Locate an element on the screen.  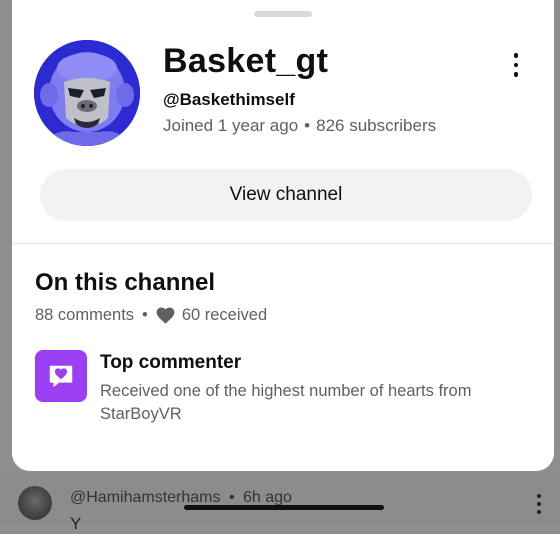
more-options-icon is located at coordinates (516, 65).